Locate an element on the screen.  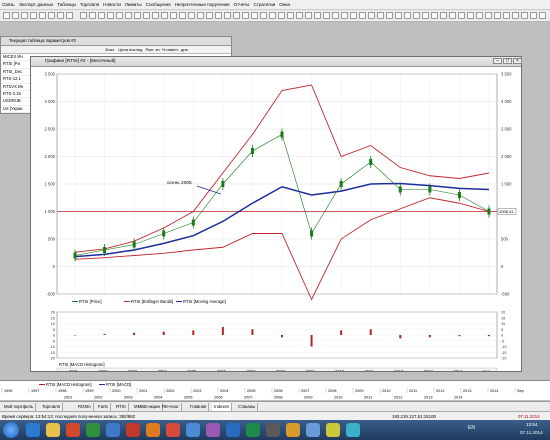
tab-мой-портфель: Мой портфель is located at coordinates (19, 407).